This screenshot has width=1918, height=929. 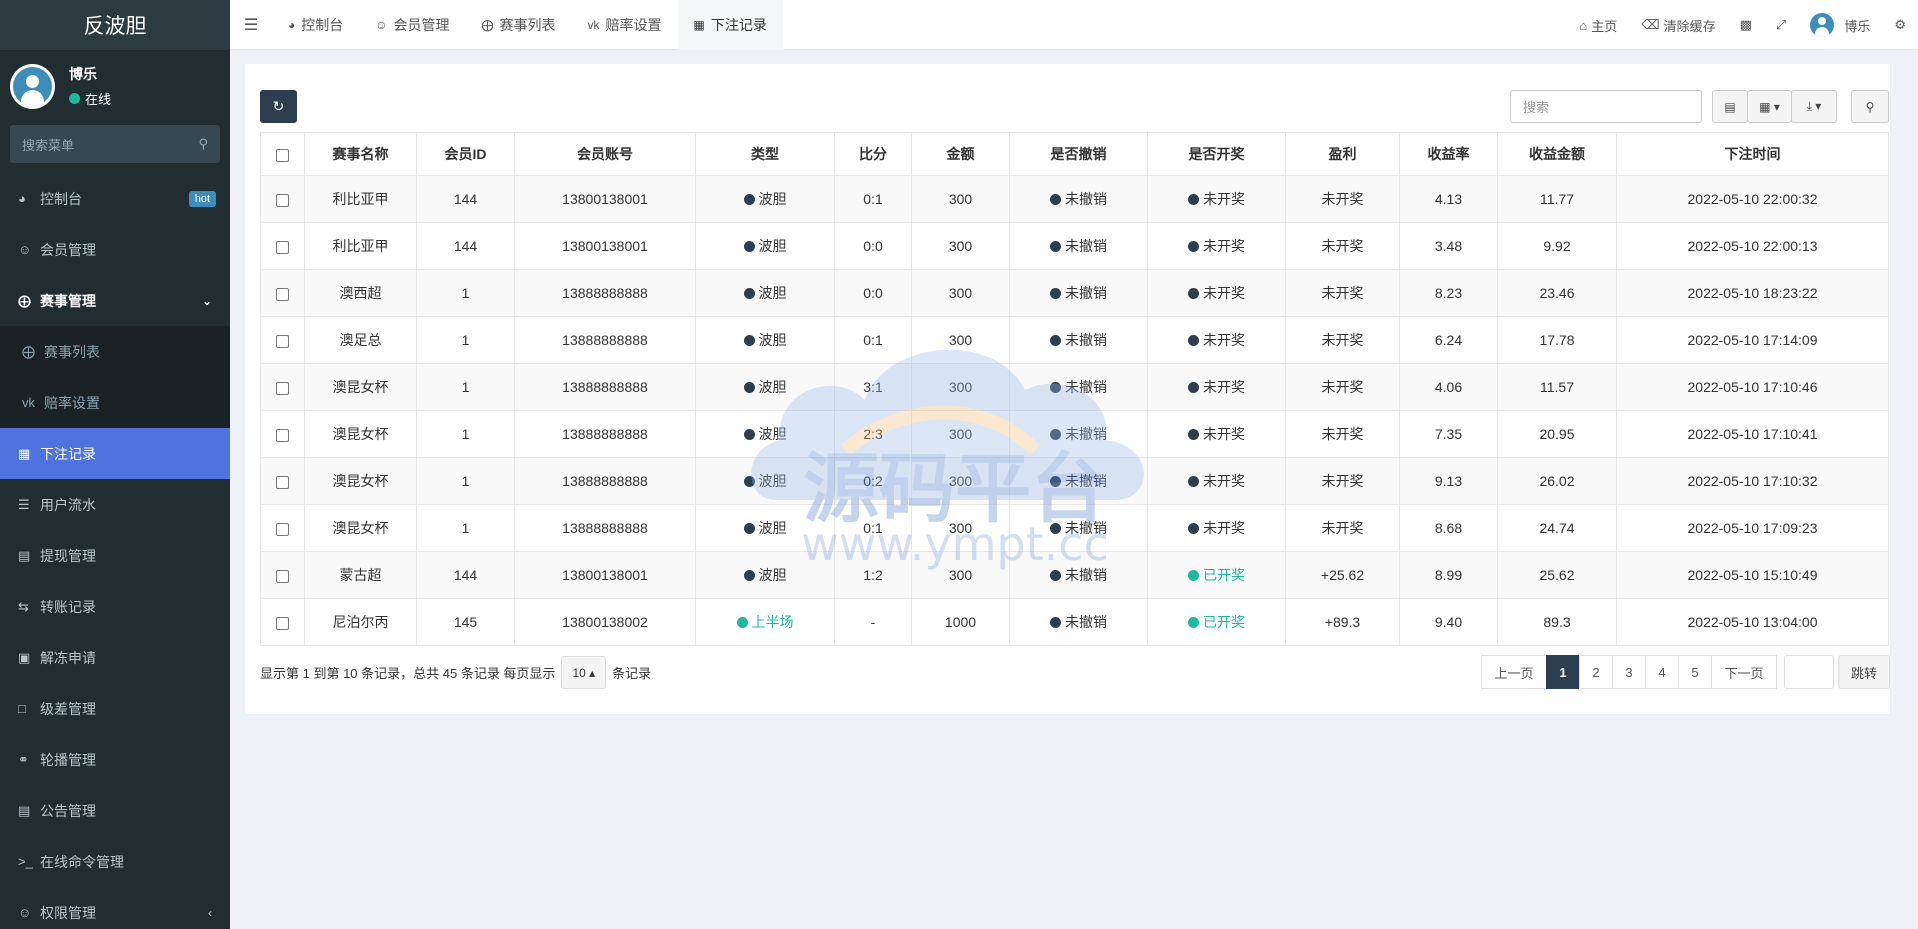 What do you see at coordinates (115, 555) in the screenshot?
I see `sidebar-item-withdraw: ▤ 提现管理` at bounding box center [115, 555].